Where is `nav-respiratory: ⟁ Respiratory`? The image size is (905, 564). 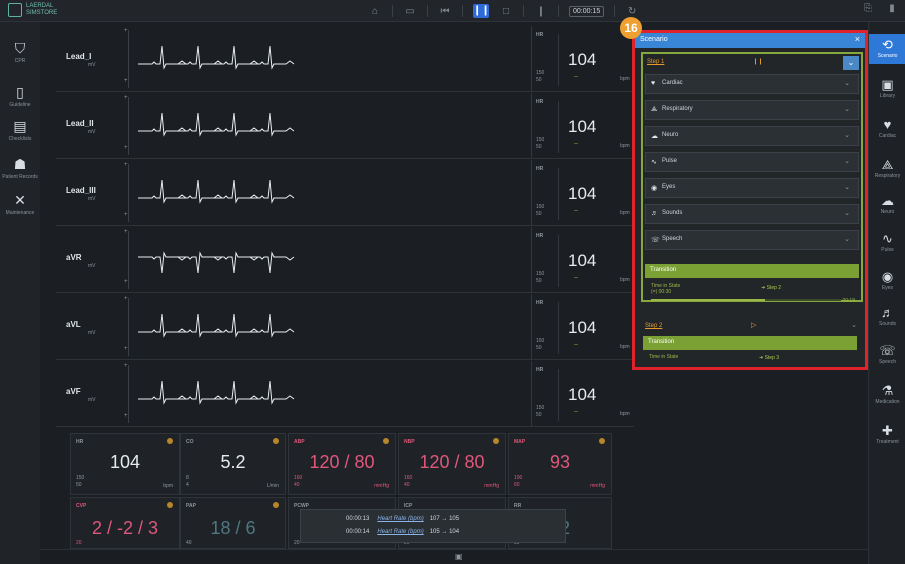
nav-respiratory: ⟁ Respiratory is located at coordinates (887, 169).